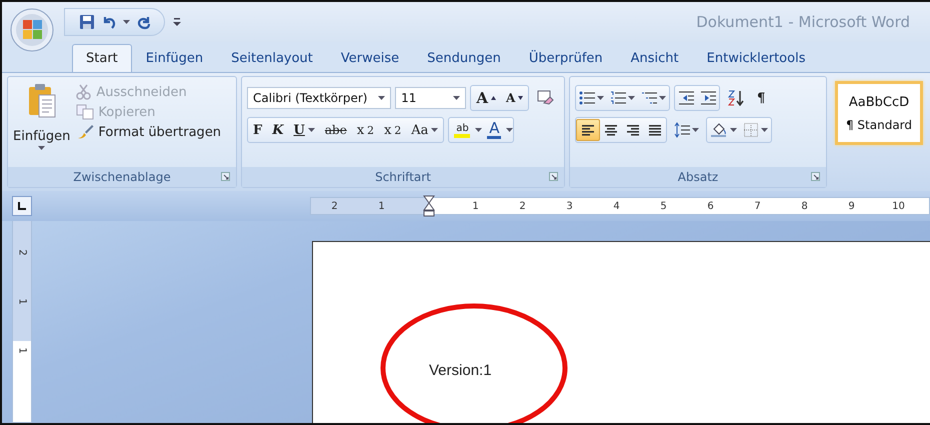 The width and height of the screenshot is (930, 425). I want to click on left-tab-icon, so click(22, 206).